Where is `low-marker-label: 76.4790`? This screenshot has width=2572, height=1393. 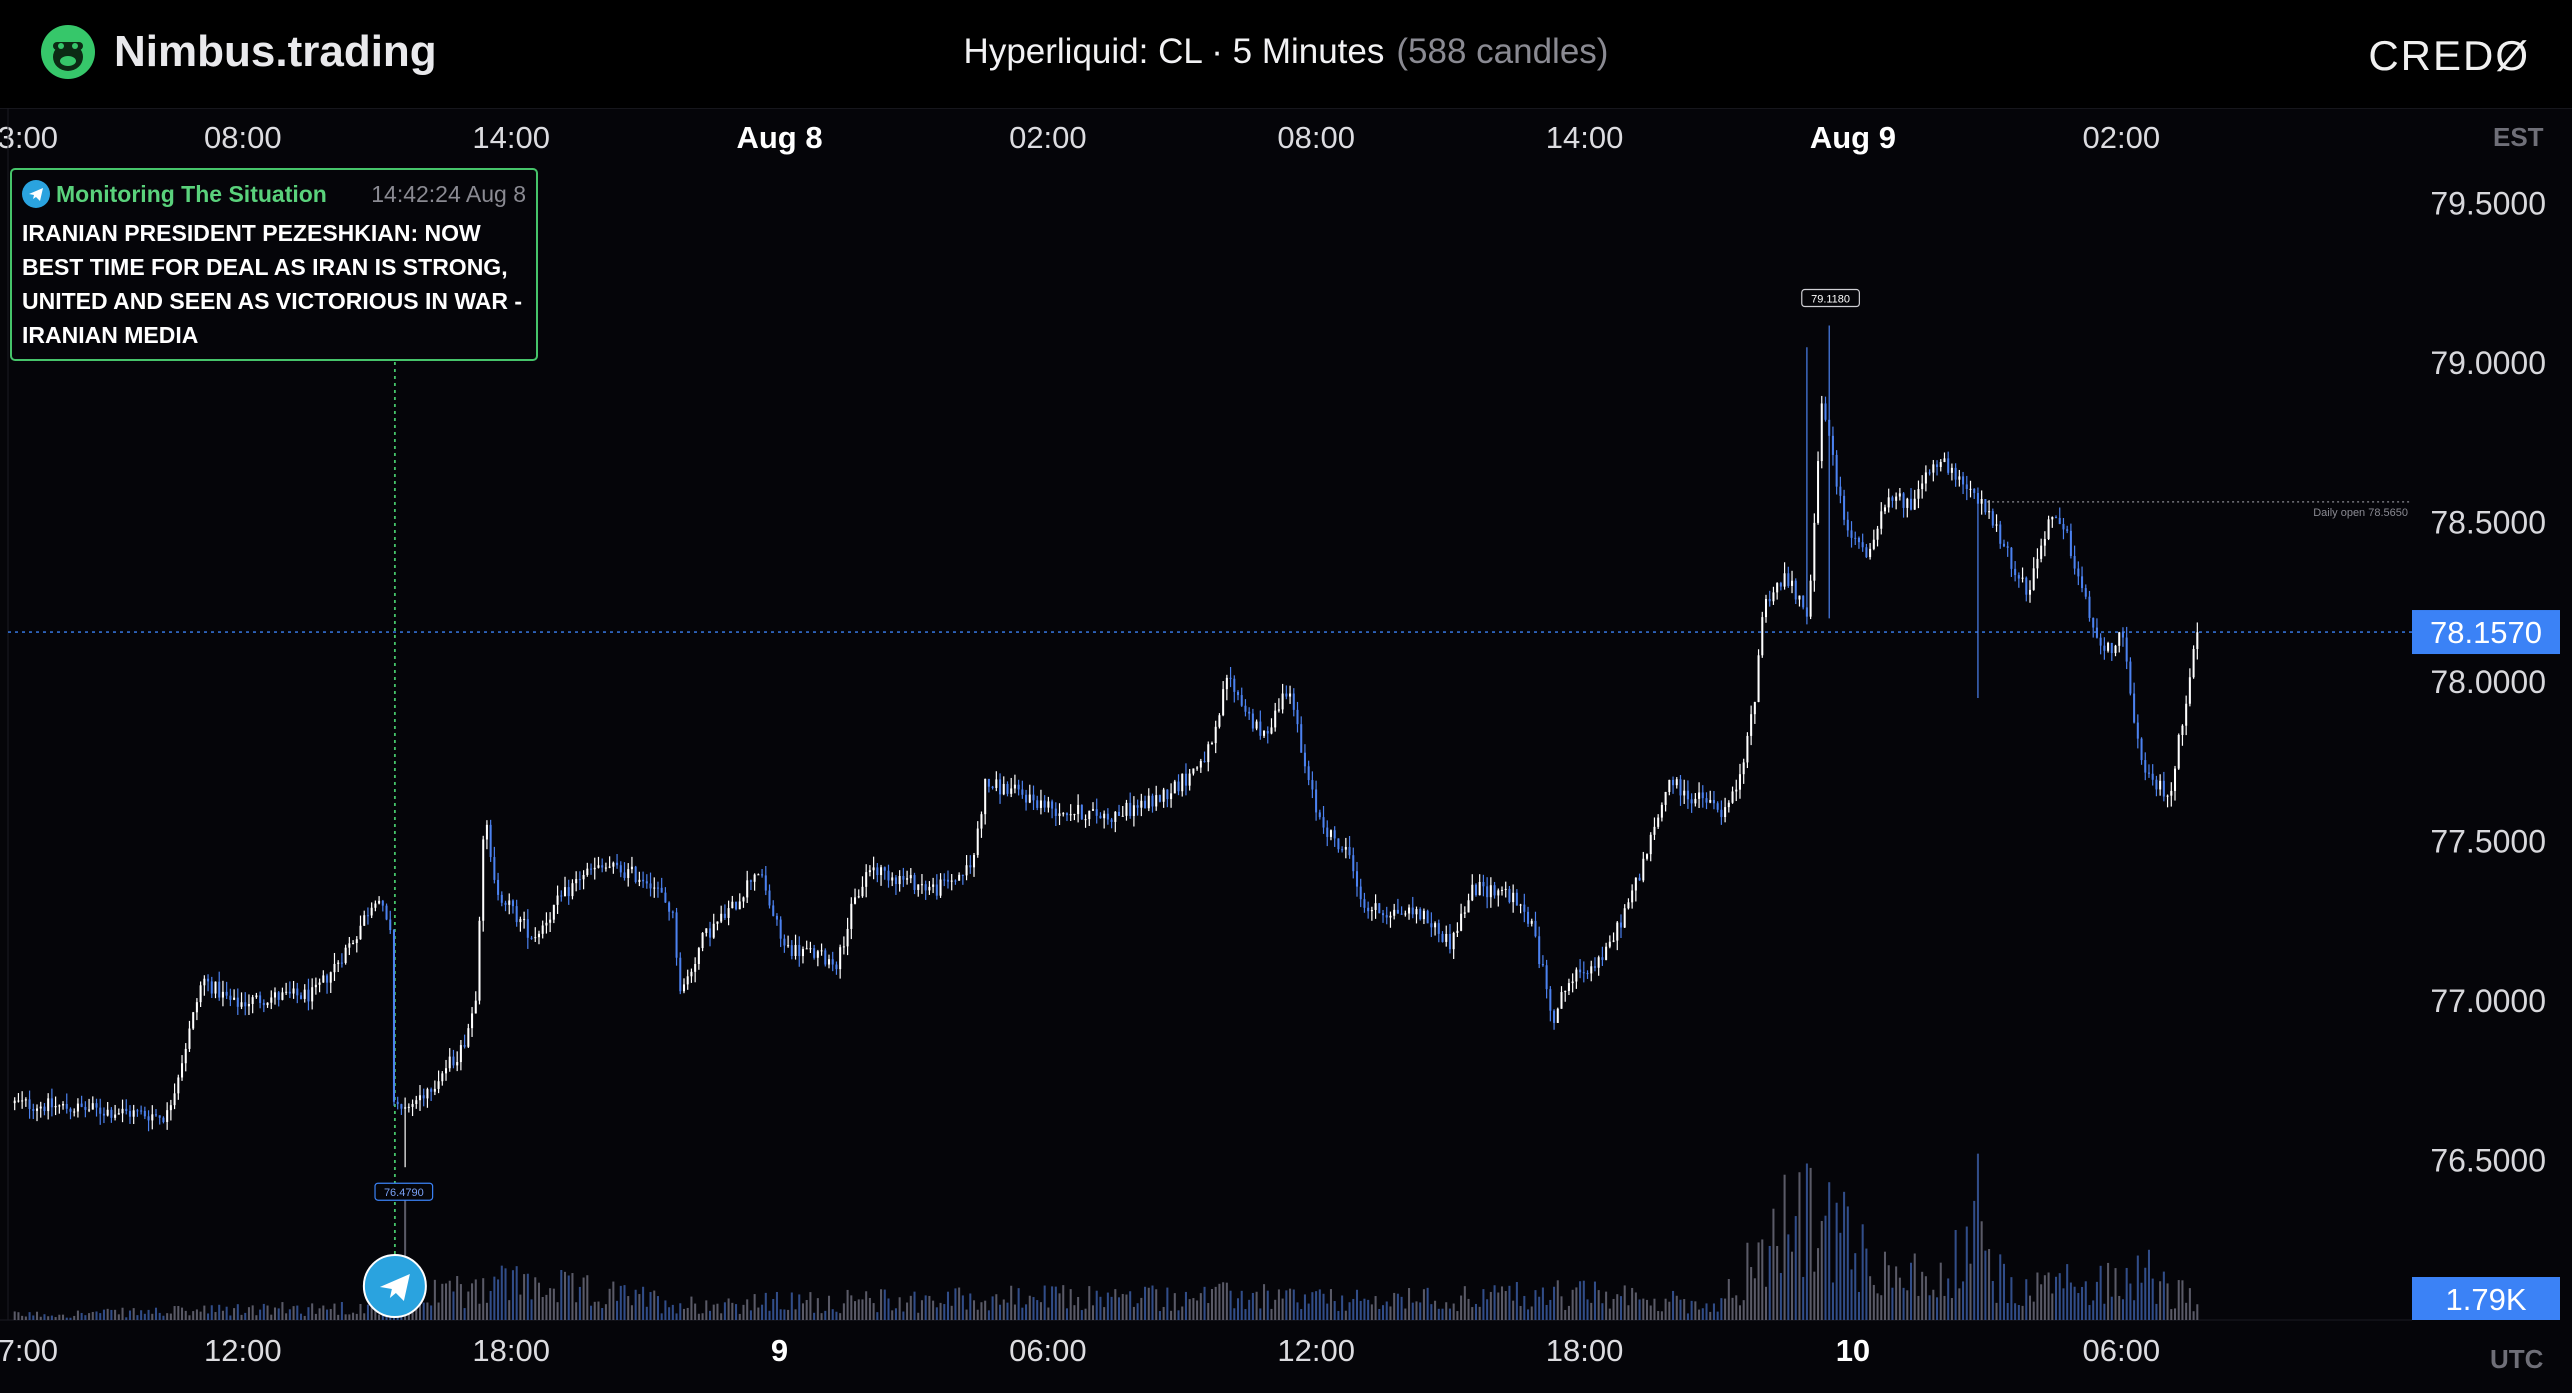
low-marker-label: 76.4790 is located at coordinates (404, 1193).